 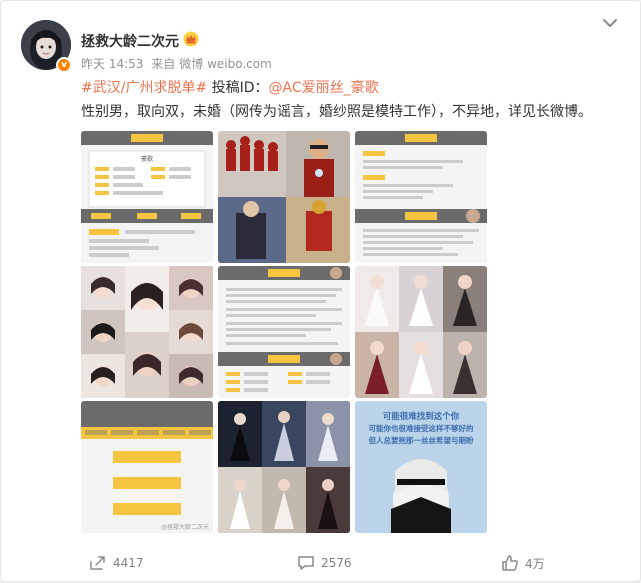 I want to click on post-source: 微博 weibo.com, so click(x=225, y=64).